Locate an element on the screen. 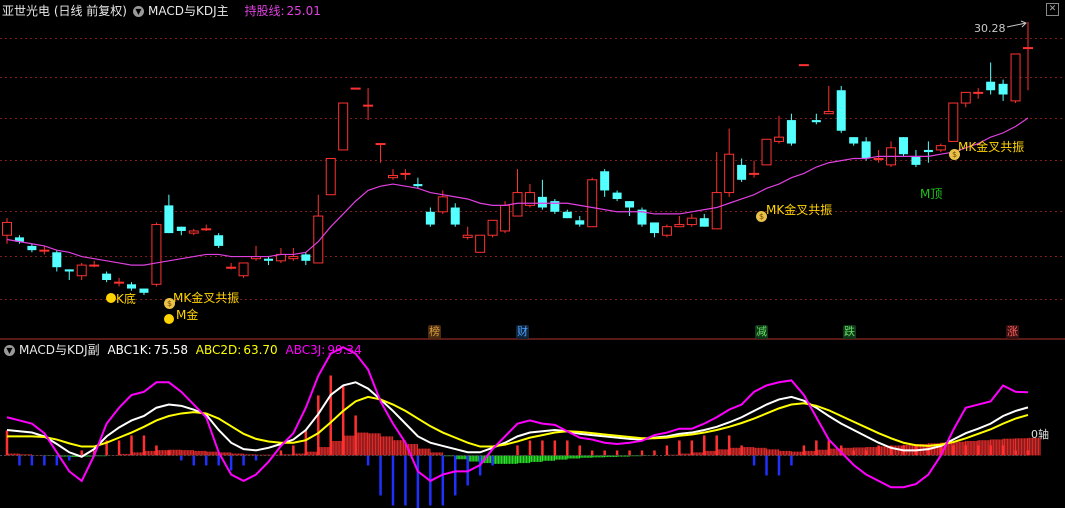 The height and width of the screenshot is (508, 1065). arrow-icon is located at coordinates (1016, 24).